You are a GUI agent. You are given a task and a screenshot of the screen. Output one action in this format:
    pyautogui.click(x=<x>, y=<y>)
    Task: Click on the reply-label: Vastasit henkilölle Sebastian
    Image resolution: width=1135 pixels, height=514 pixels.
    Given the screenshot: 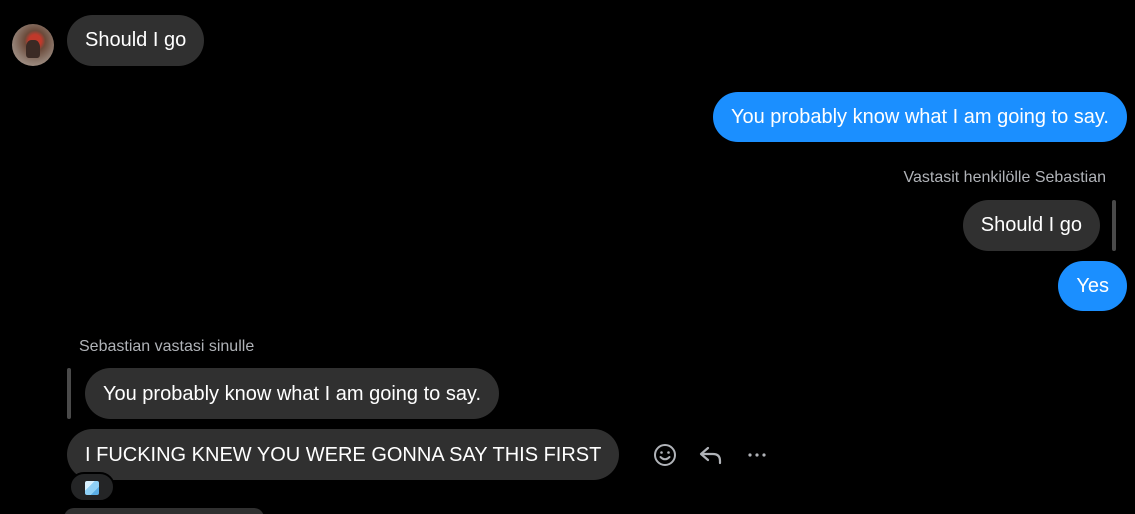 What is the action you would take?
    pyautogui.click(x=1005, y=177)
    